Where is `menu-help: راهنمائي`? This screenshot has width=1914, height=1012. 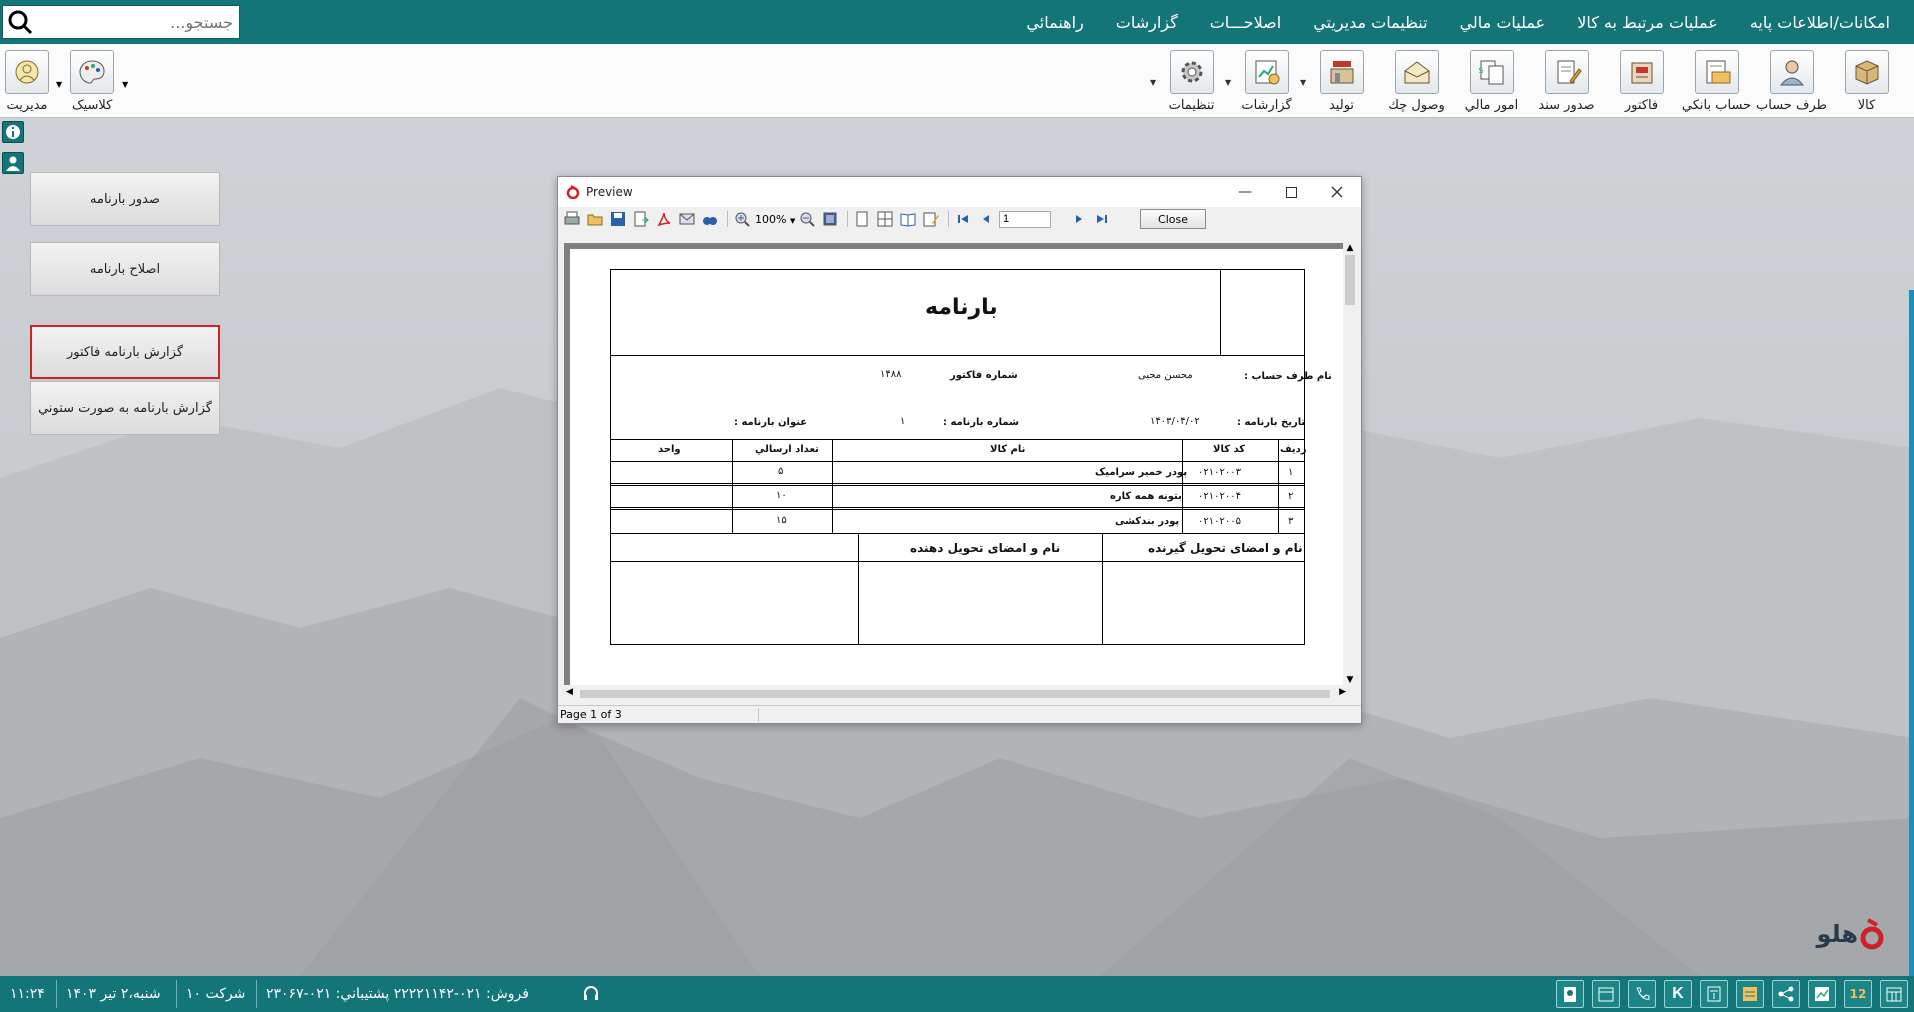 menu-help: راهنمائي is located at coordinates (1054, 22).